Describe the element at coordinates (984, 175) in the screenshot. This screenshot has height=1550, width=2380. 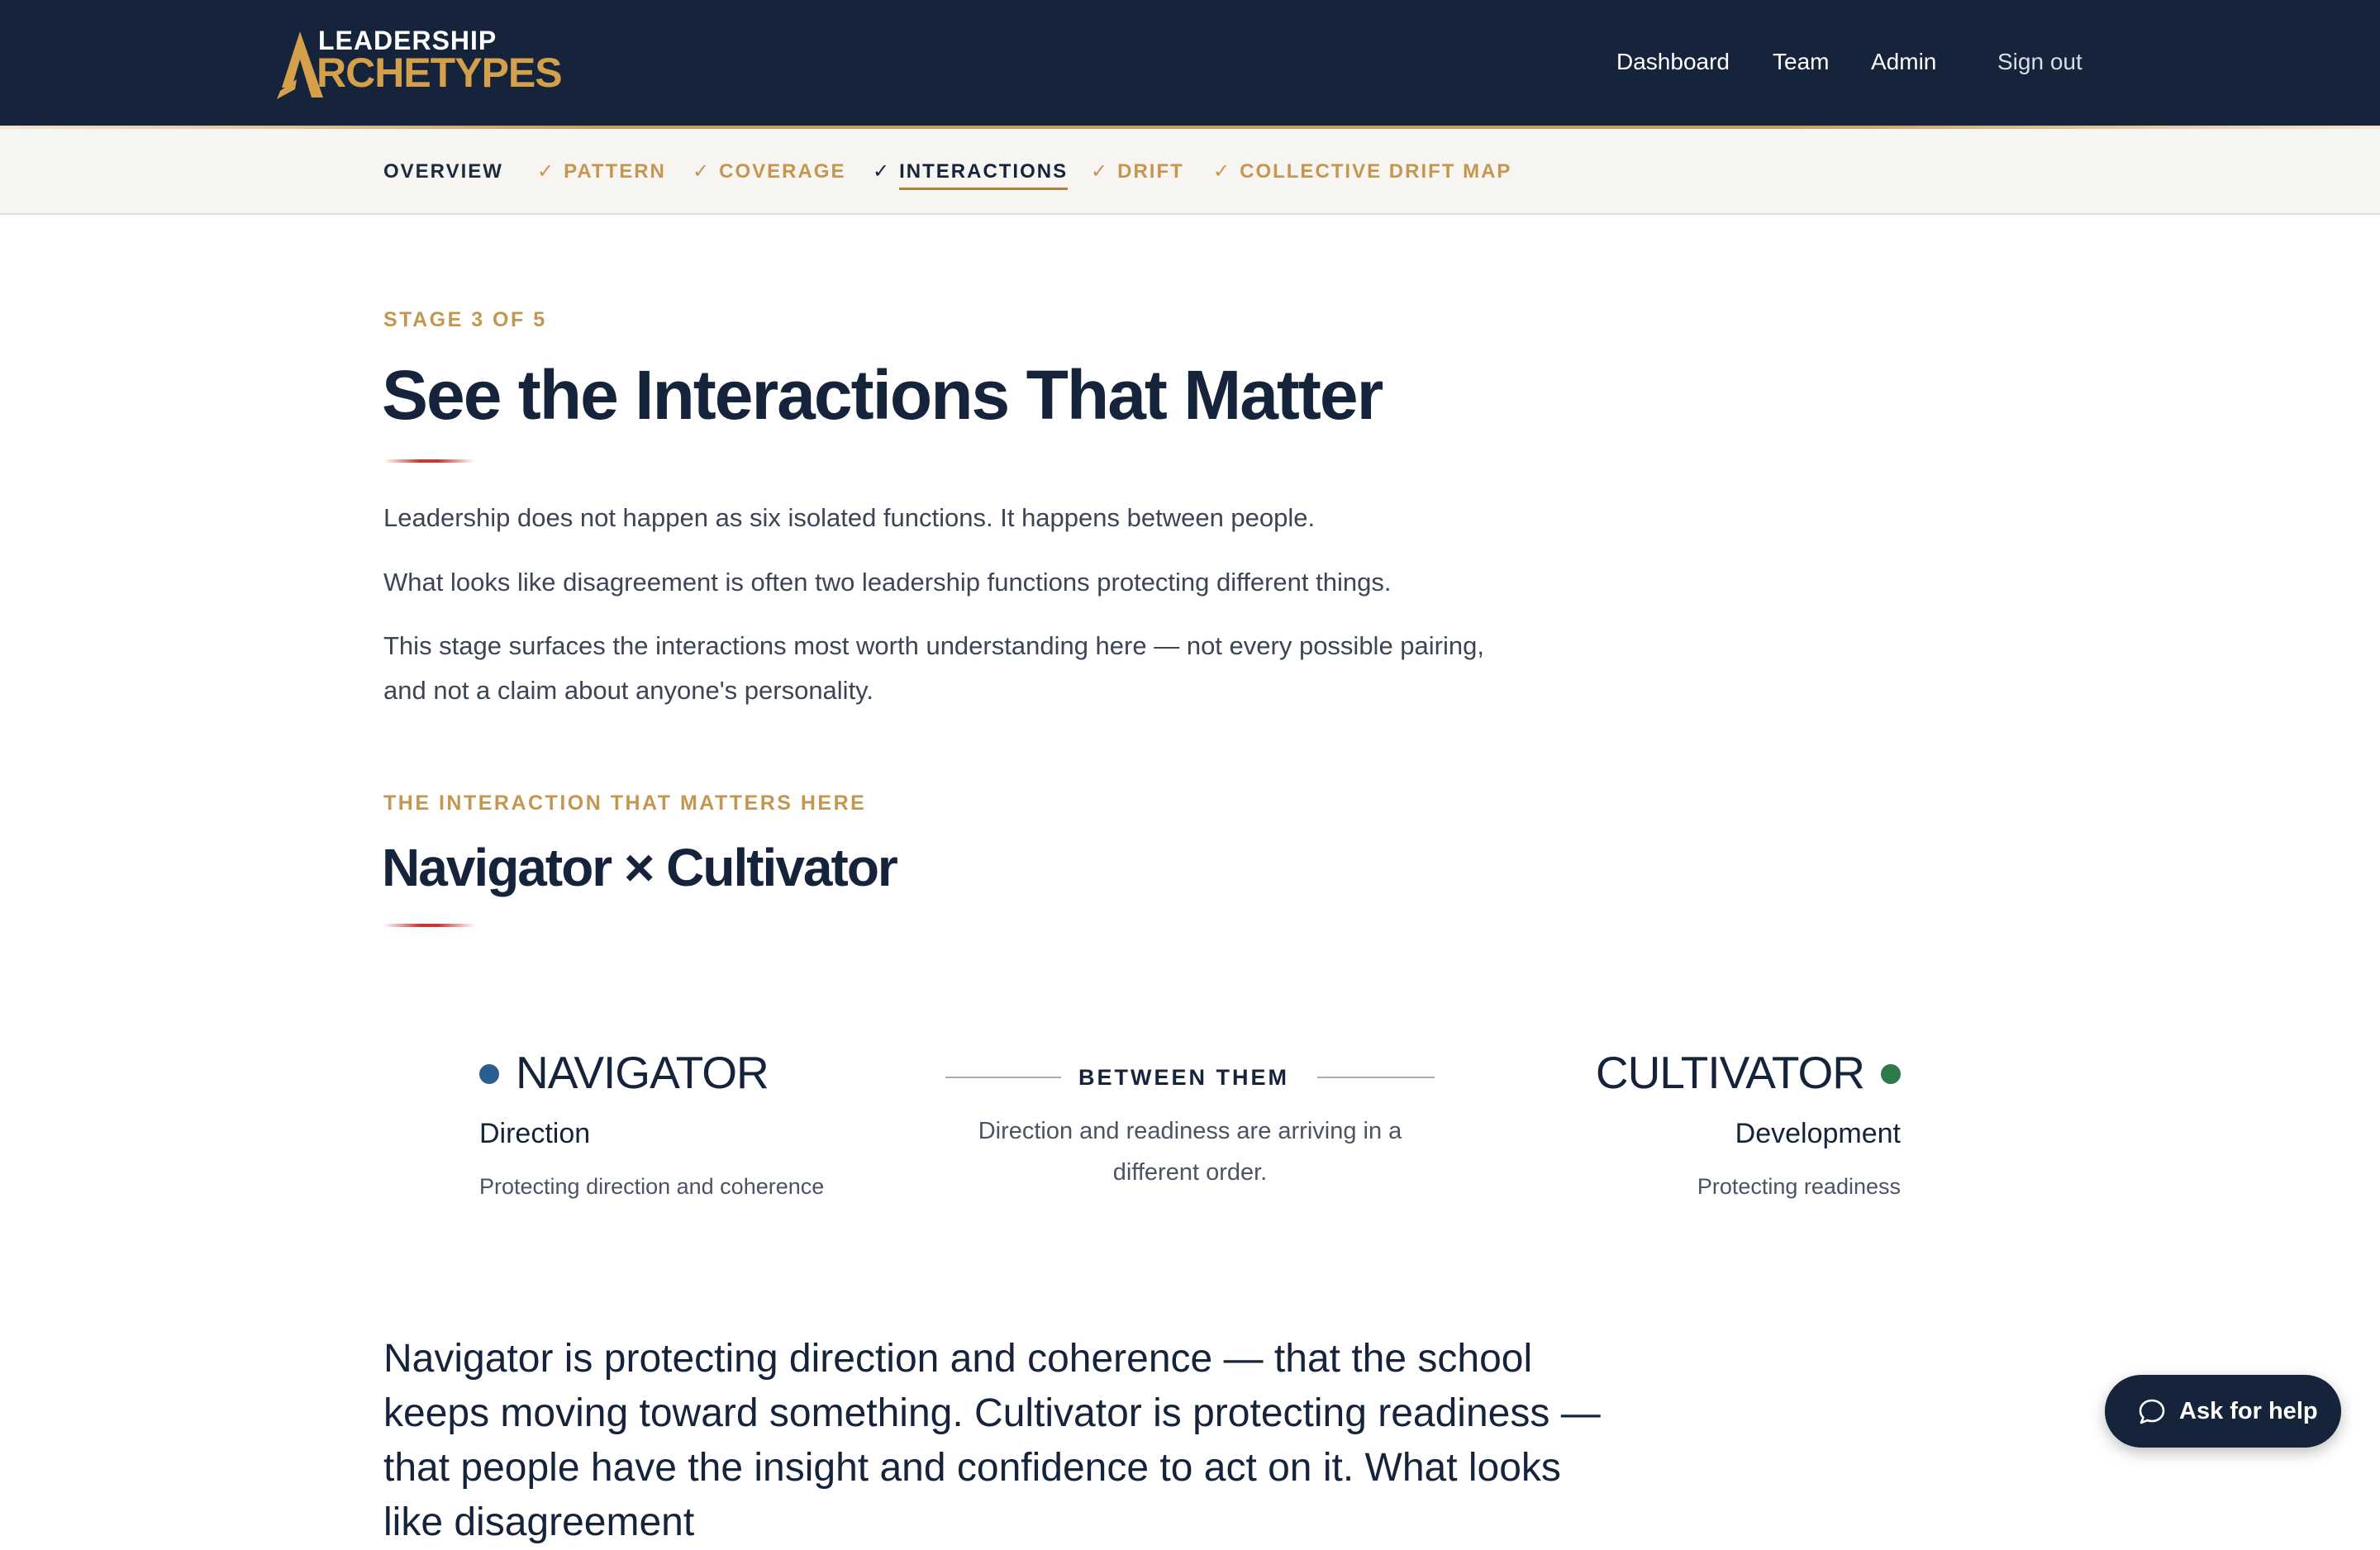
I see `tab-label: INTERACTIONS` at that location.